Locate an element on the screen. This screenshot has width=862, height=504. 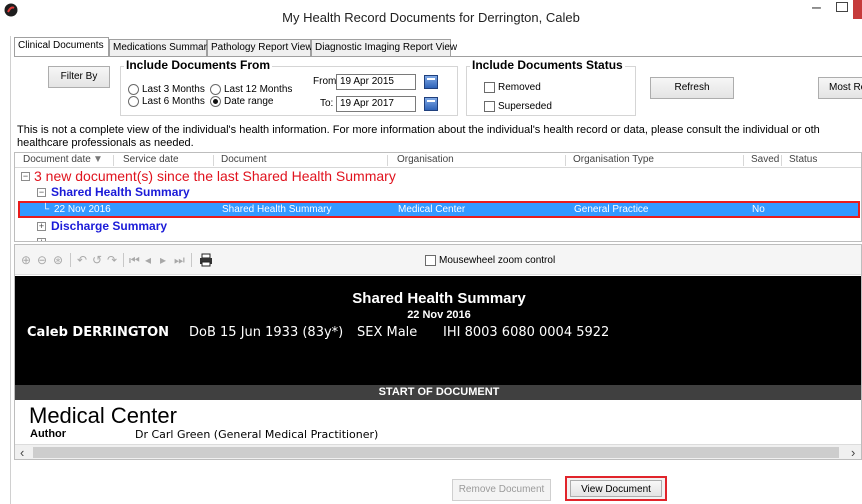
zoom-in-icon: ⊕ is located at coordinates (26, 260).